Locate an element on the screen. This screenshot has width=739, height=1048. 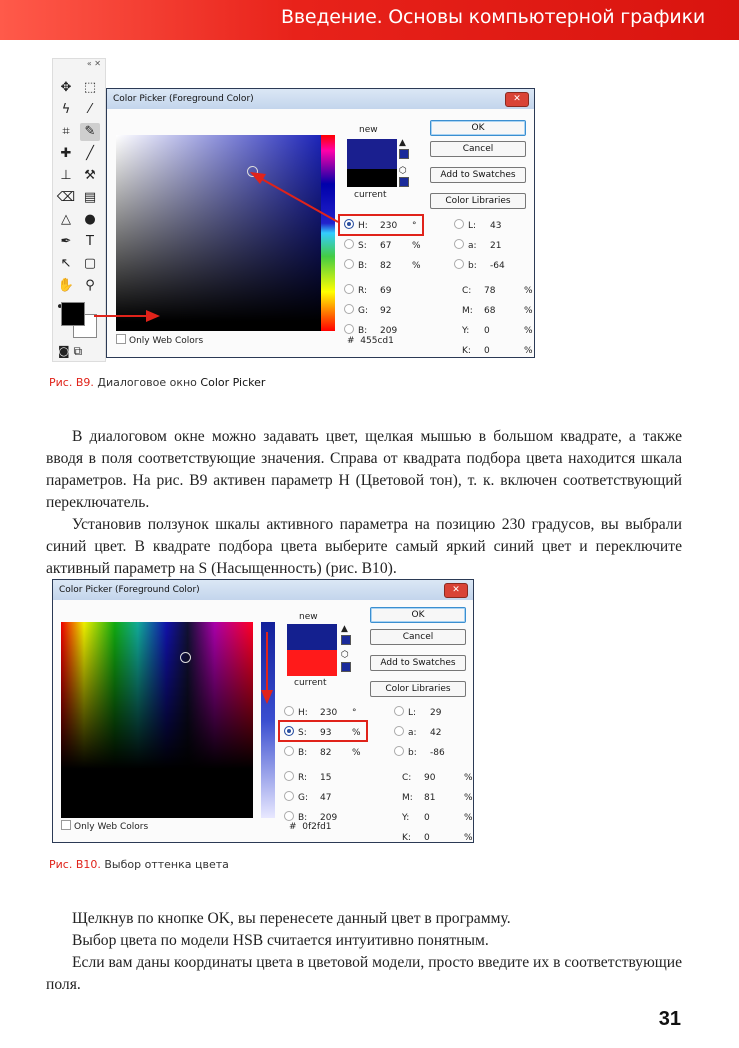
field-b: b: -86 is located at coordinates (434, 753).